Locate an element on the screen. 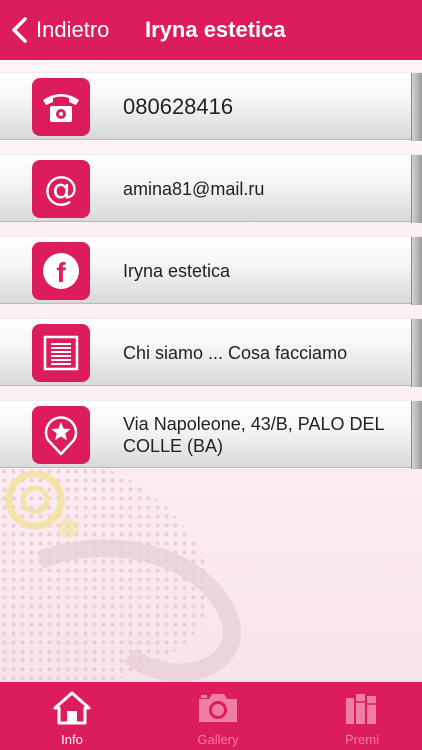  tab-gallery: Gallery is located at coordinates (218, 716).